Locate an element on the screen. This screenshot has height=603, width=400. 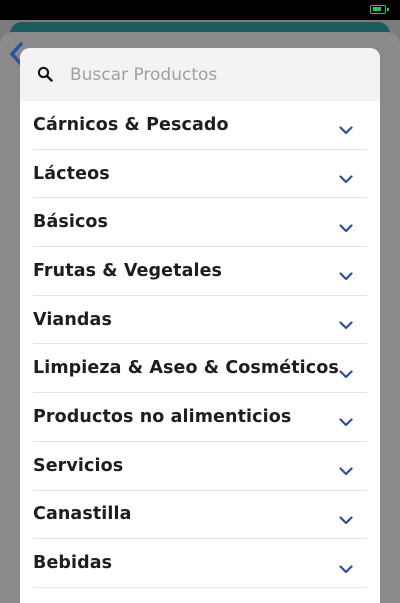
category-item-carnicos-pescado: Cárnicos & Pescado is located at coordinates (200, 125).